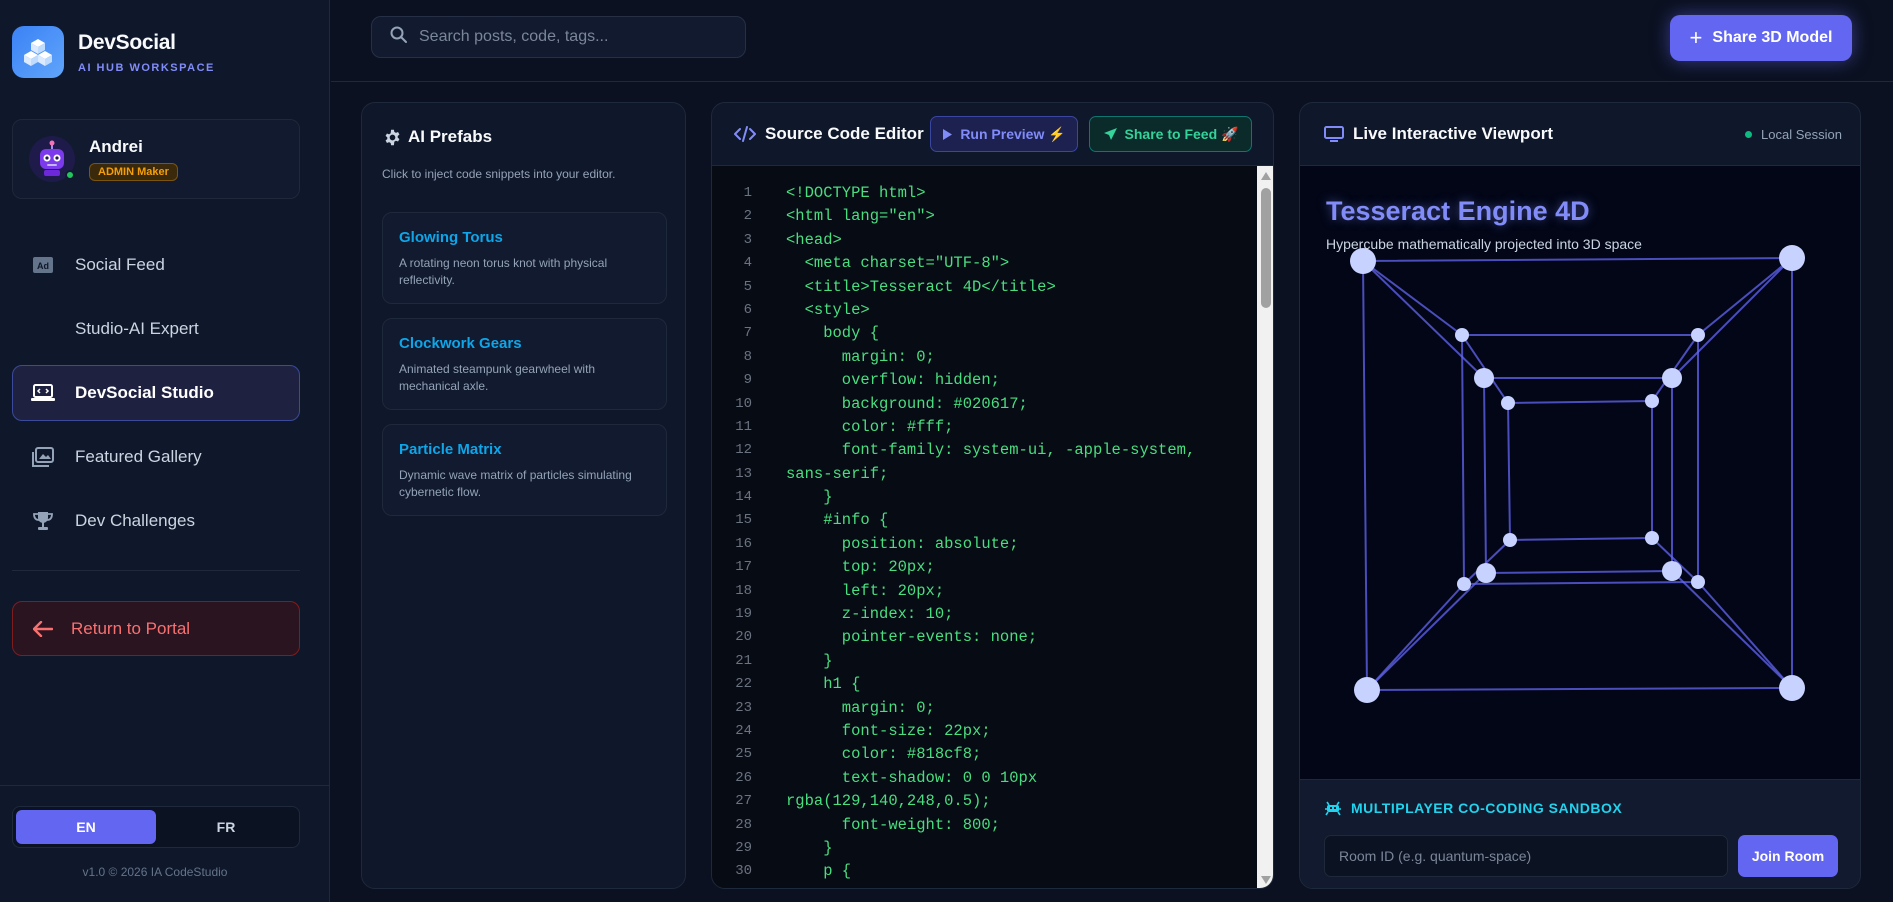  I want to click on panel-title: Source Code Editor, so click(844, 133).